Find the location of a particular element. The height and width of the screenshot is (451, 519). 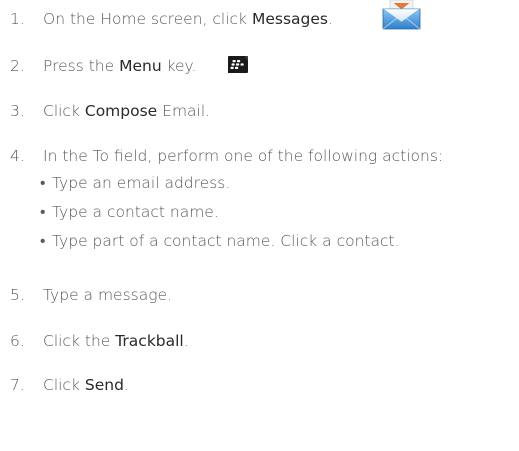

sub-item-text: Type an email address. is located at coordinates (141, 183).